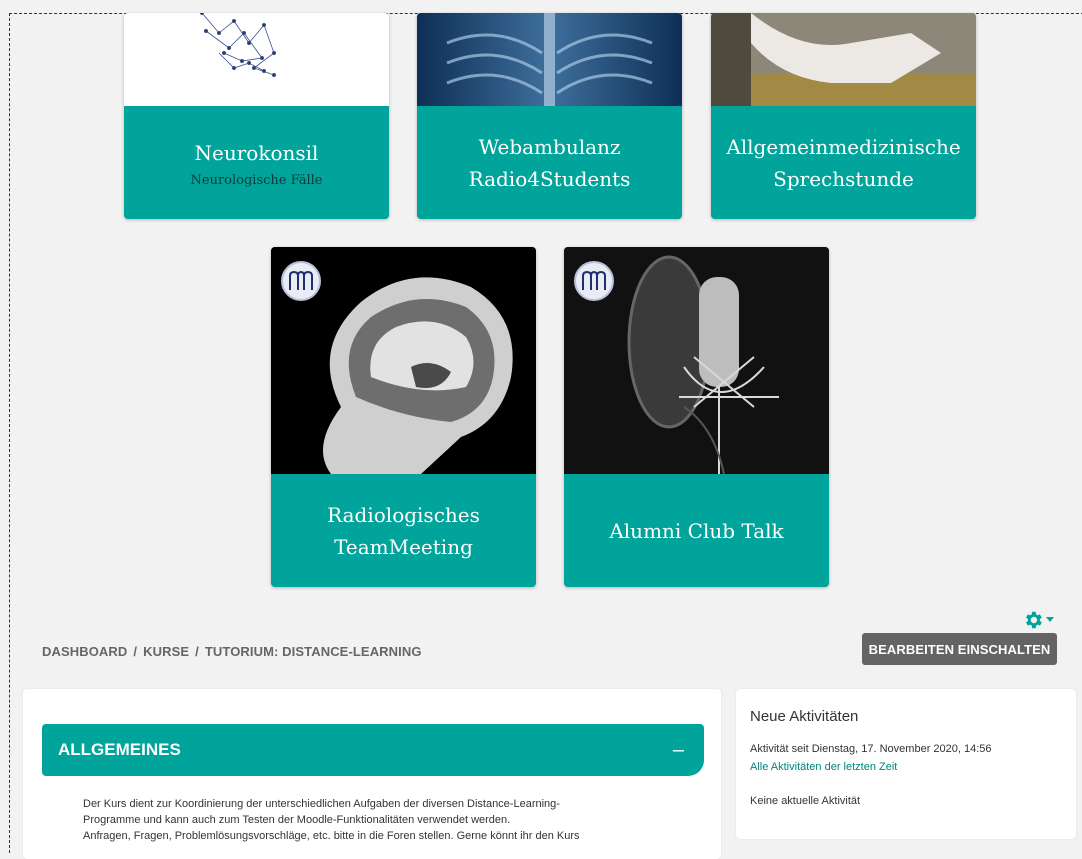  I want to click on xray-chest-image, so click(549, 59).